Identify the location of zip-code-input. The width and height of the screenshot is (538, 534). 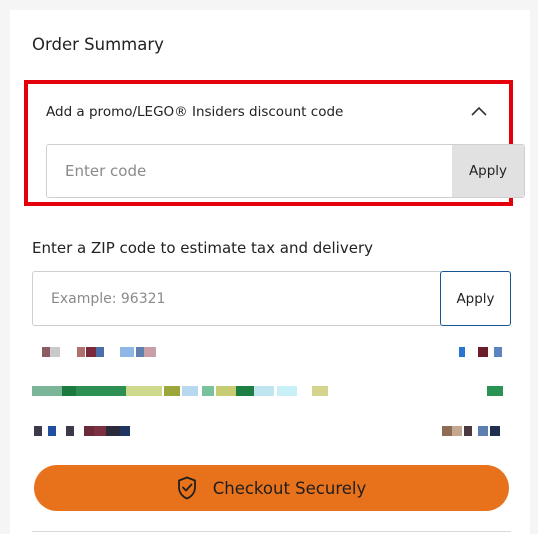
(236, 298).